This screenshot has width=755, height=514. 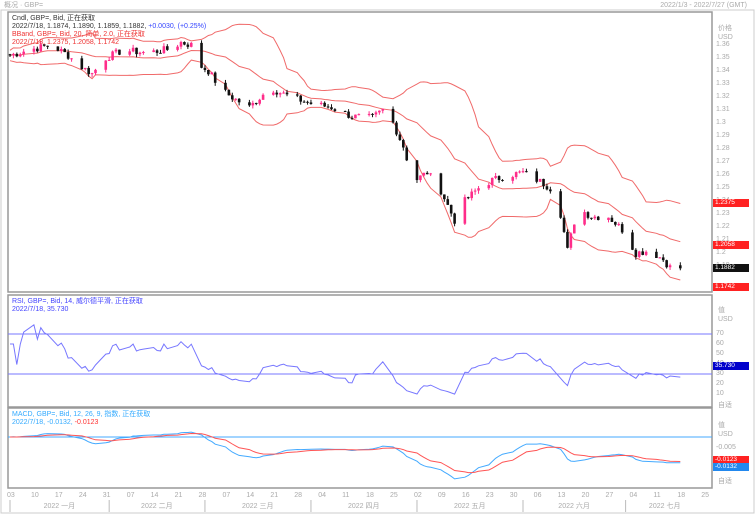 What do you see at coordinates (58, 495) in the screenshot?
I see `x-tick: 17` at bounding box center [58, 495].